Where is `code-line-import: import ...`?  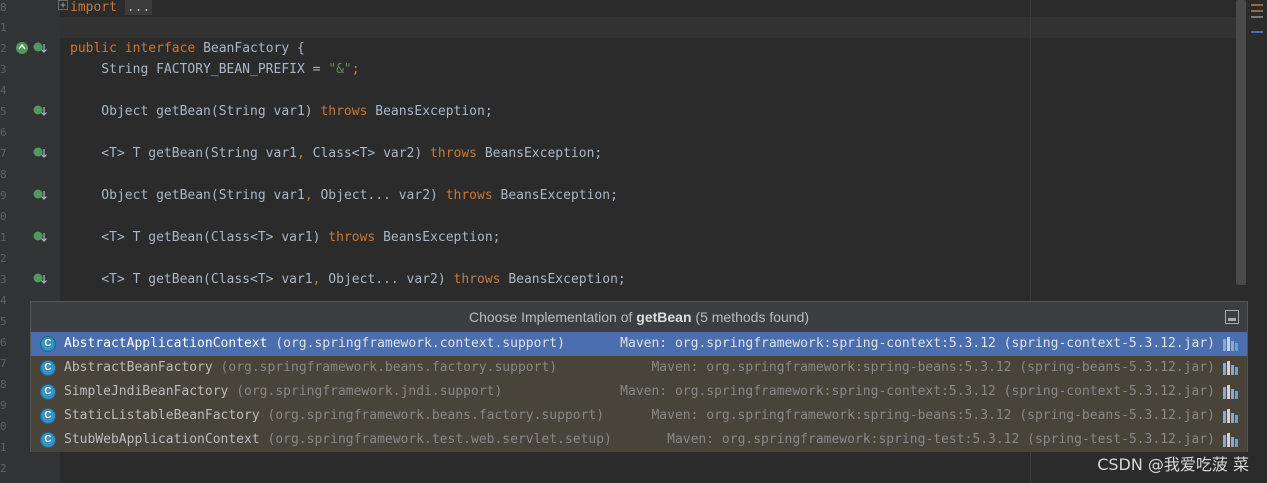 code-line-import: import ... is located at coordinates (111, 9).